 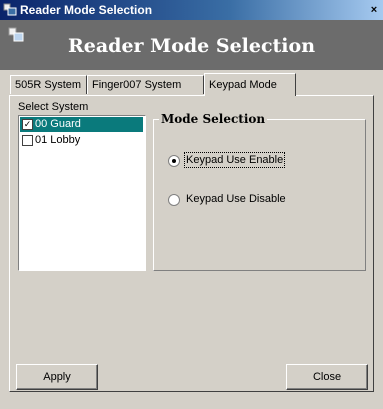 What do you see at coordinates (10, 9) in the screenshot?
I see `app-icon` at bounding box center [10, 9].